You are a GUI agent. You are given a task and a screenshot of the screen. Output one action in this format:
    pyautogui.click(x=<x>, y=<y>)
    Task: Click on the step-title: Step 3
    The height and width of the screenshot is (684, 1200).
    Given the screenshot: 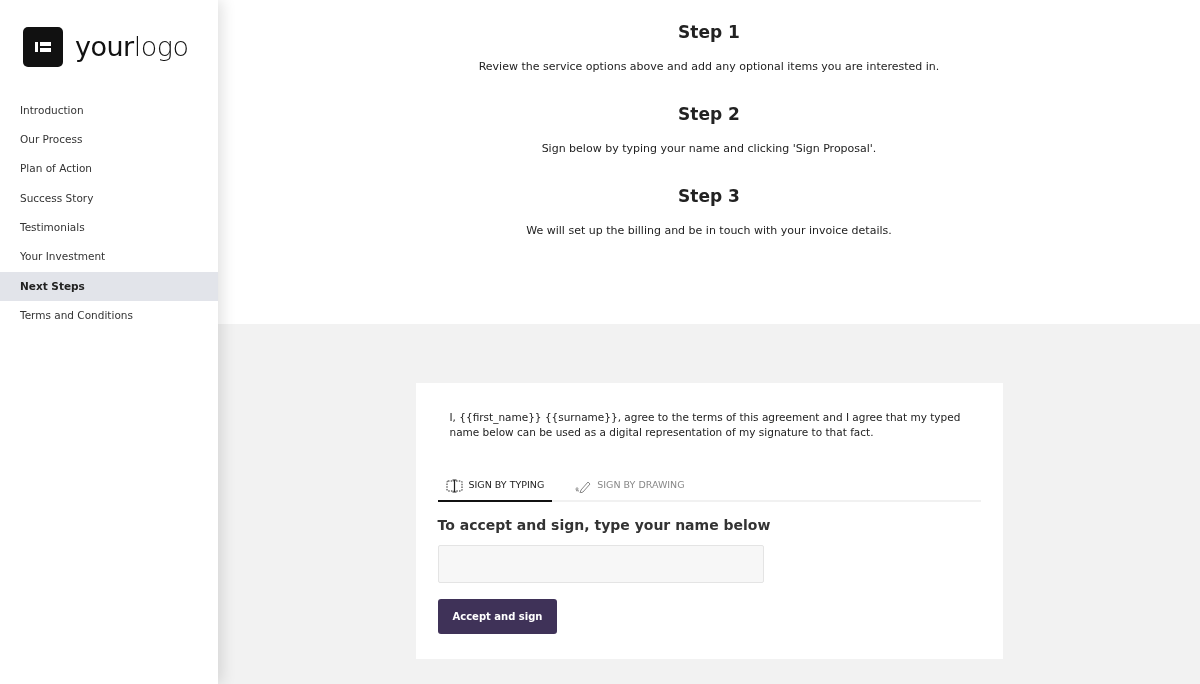 What is the action you would take?
    pyautogui.click(x=709, y=195)
    